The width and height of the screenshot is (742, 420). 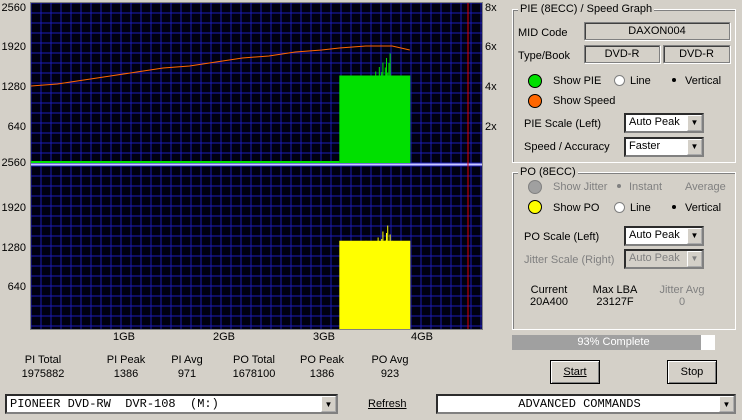 What do you see at coordinates (586, 9) in the screenshot?
I see `pie-panel-title: PIE (8ECC) / Speed Graph` at bounding box center [586, 9].